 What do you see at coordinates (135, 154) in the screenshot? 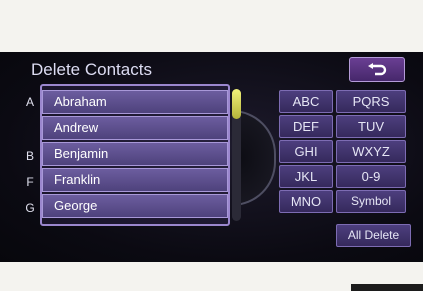
I see `contact-row-benjamin: Benjamin` at bounding box center [135, 154].